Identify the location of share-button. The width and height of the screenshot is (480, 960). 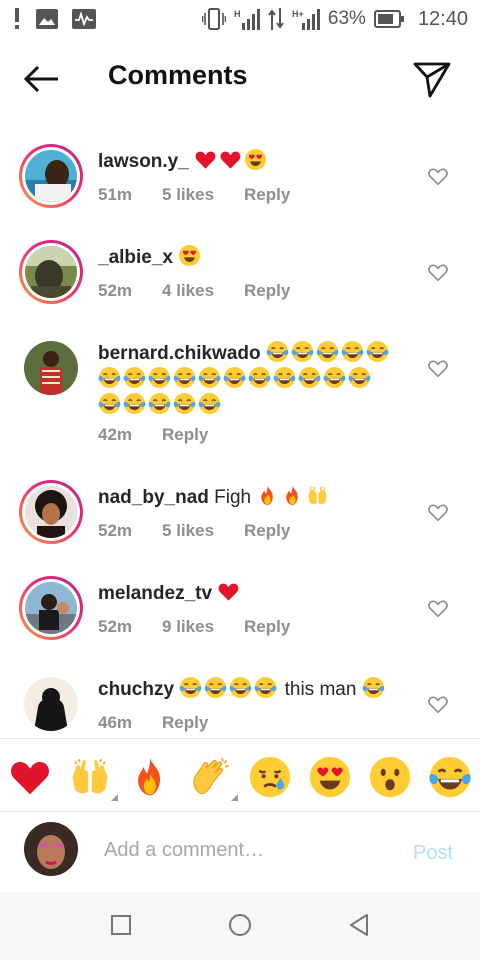
(432, 80).